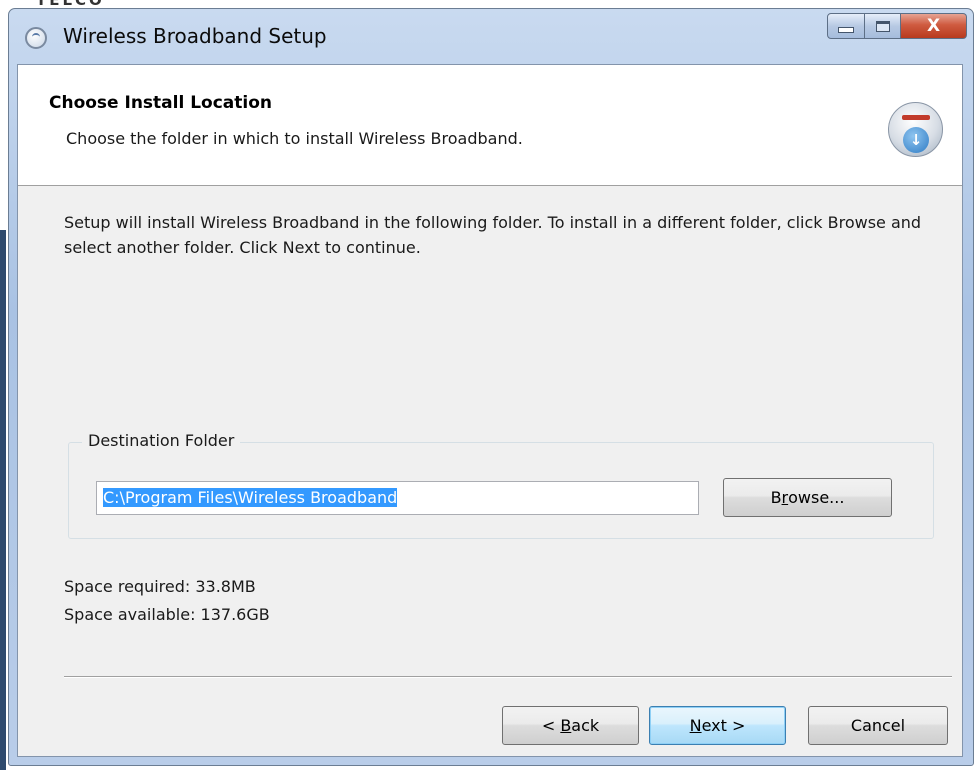 The image size is (978, 770). I want to click on cancel-button: Cancel, so click(878, 725).